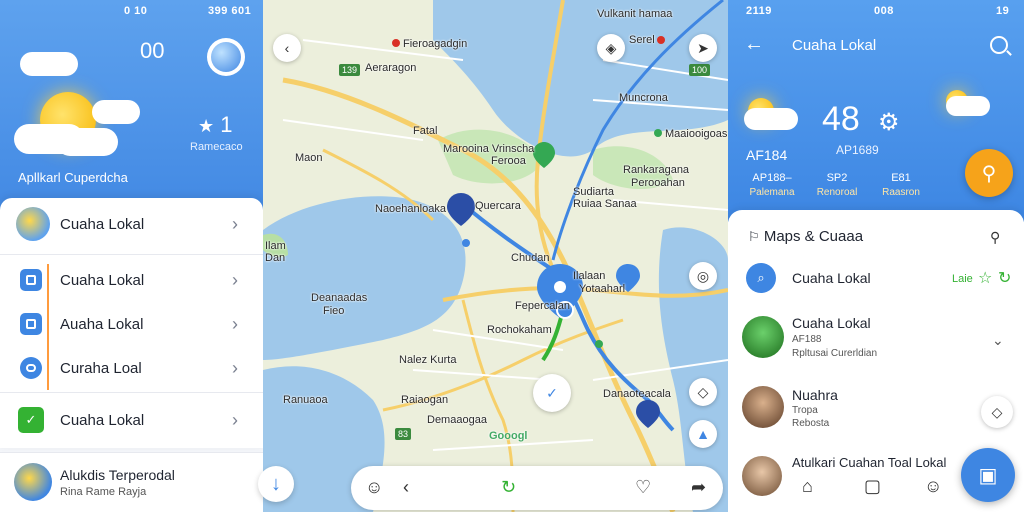 The height and width of the screenshot is (512, 1024). I want to click on map-label-maon: Maon, so click(309, 158).